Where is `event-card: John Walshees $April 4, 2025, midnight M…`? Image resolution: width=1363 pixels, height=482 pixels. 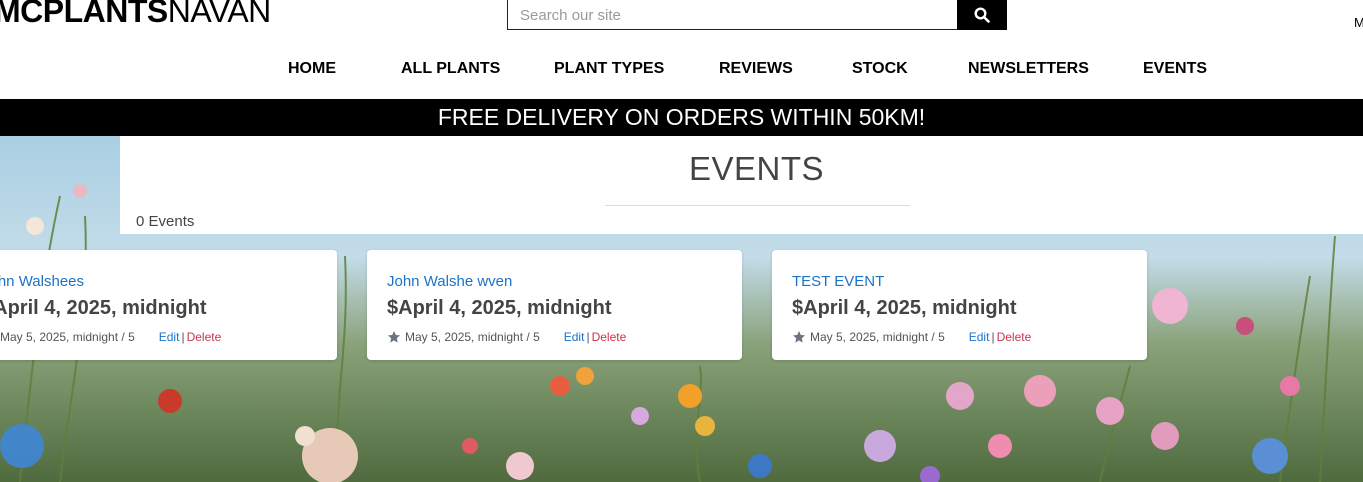
event-card: John Walshees $April 4, 2025, midnight M… is located at coordinates (168, 305).